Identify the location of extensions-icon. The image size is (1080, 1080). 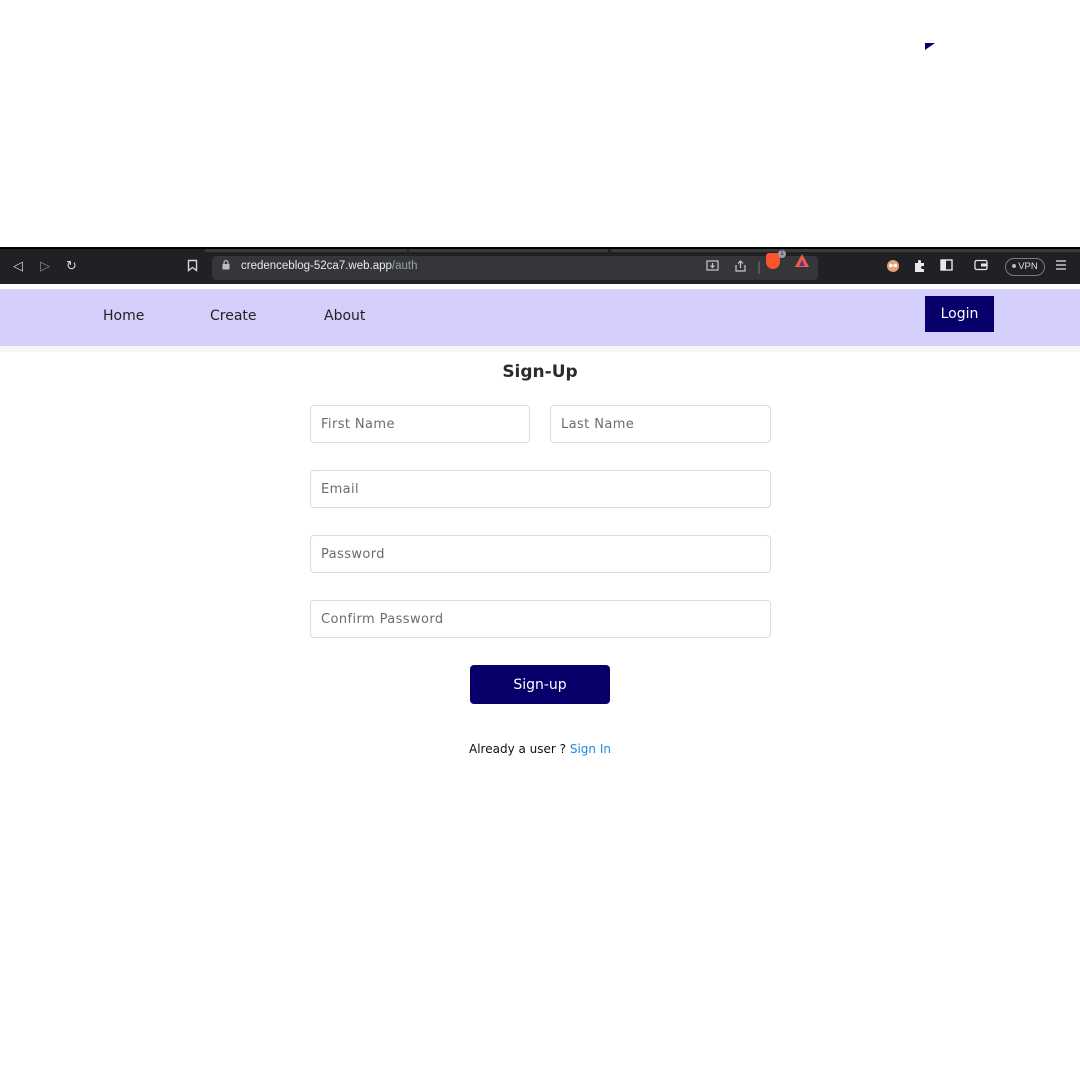
(920, 268).